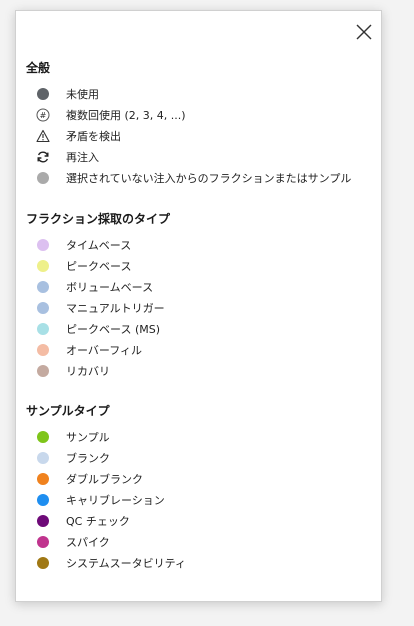 This screenshot has width=414, height=626. What do you see at coordinates (196, 93) in the screenshot?
I see `legend-item: 未使用` at bounding box center [196, 93].